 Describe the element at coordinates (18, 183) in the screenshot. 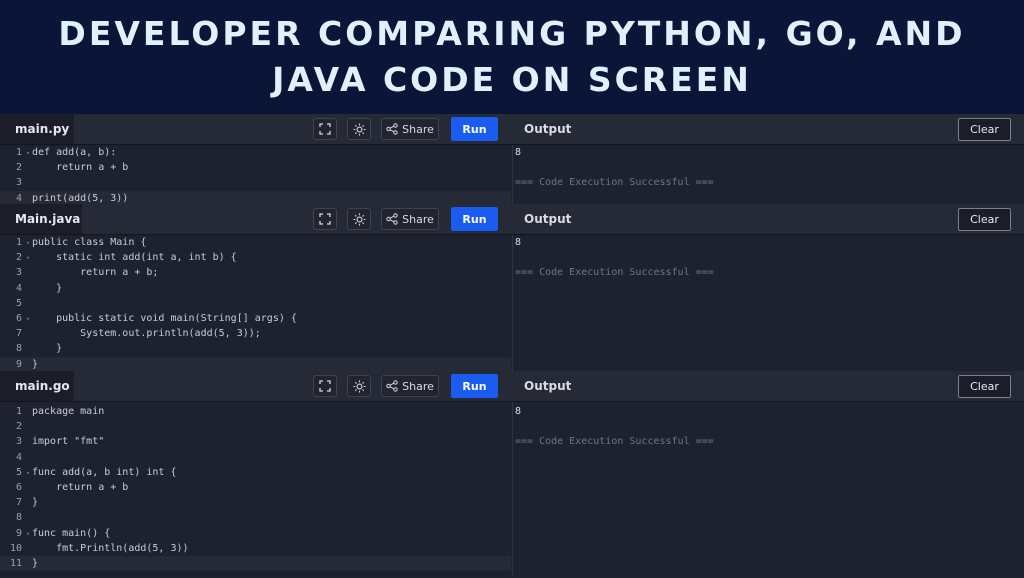

I see `code-line: 3` at that location.